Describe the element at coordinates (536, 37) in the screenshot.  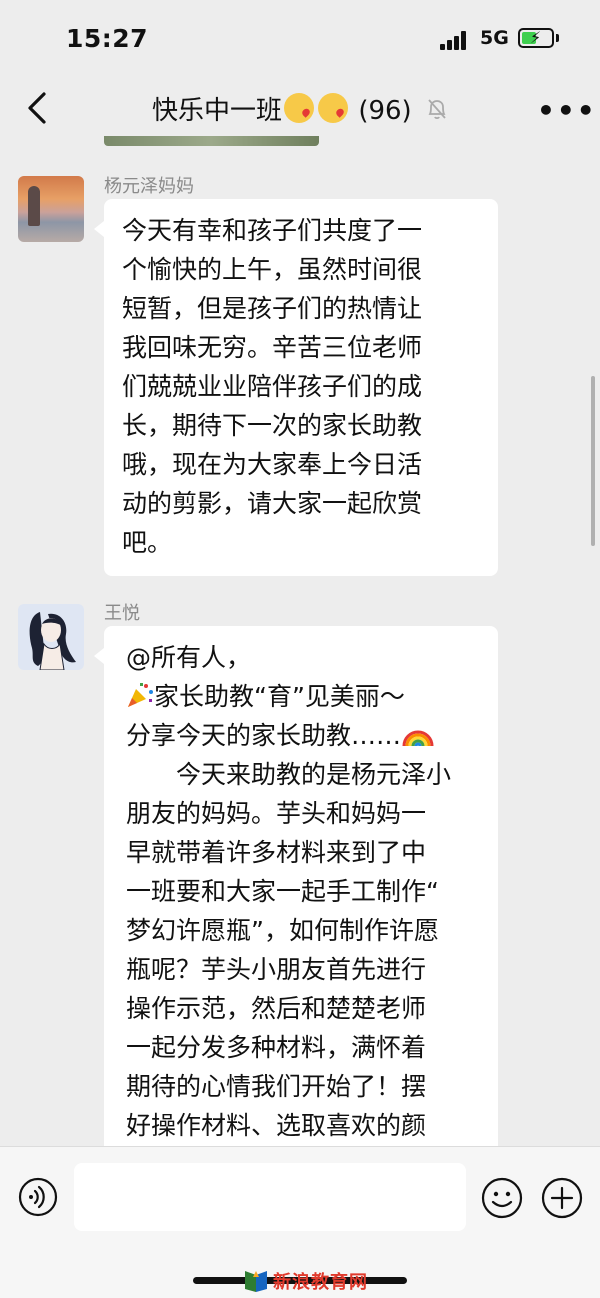
I see `charging-icon: ⚡` at that location.